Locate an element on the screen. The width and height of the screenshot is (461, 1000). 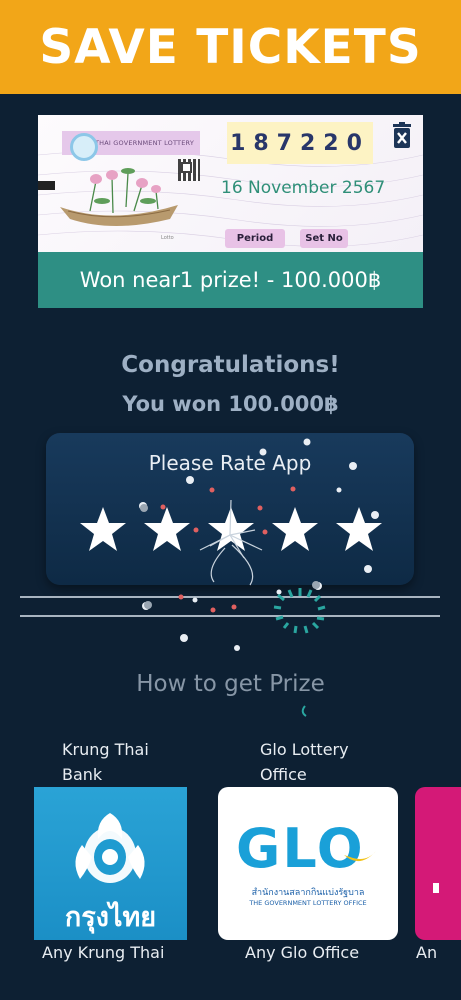
set-number-label: Set No is located at coordinates (324, 238).